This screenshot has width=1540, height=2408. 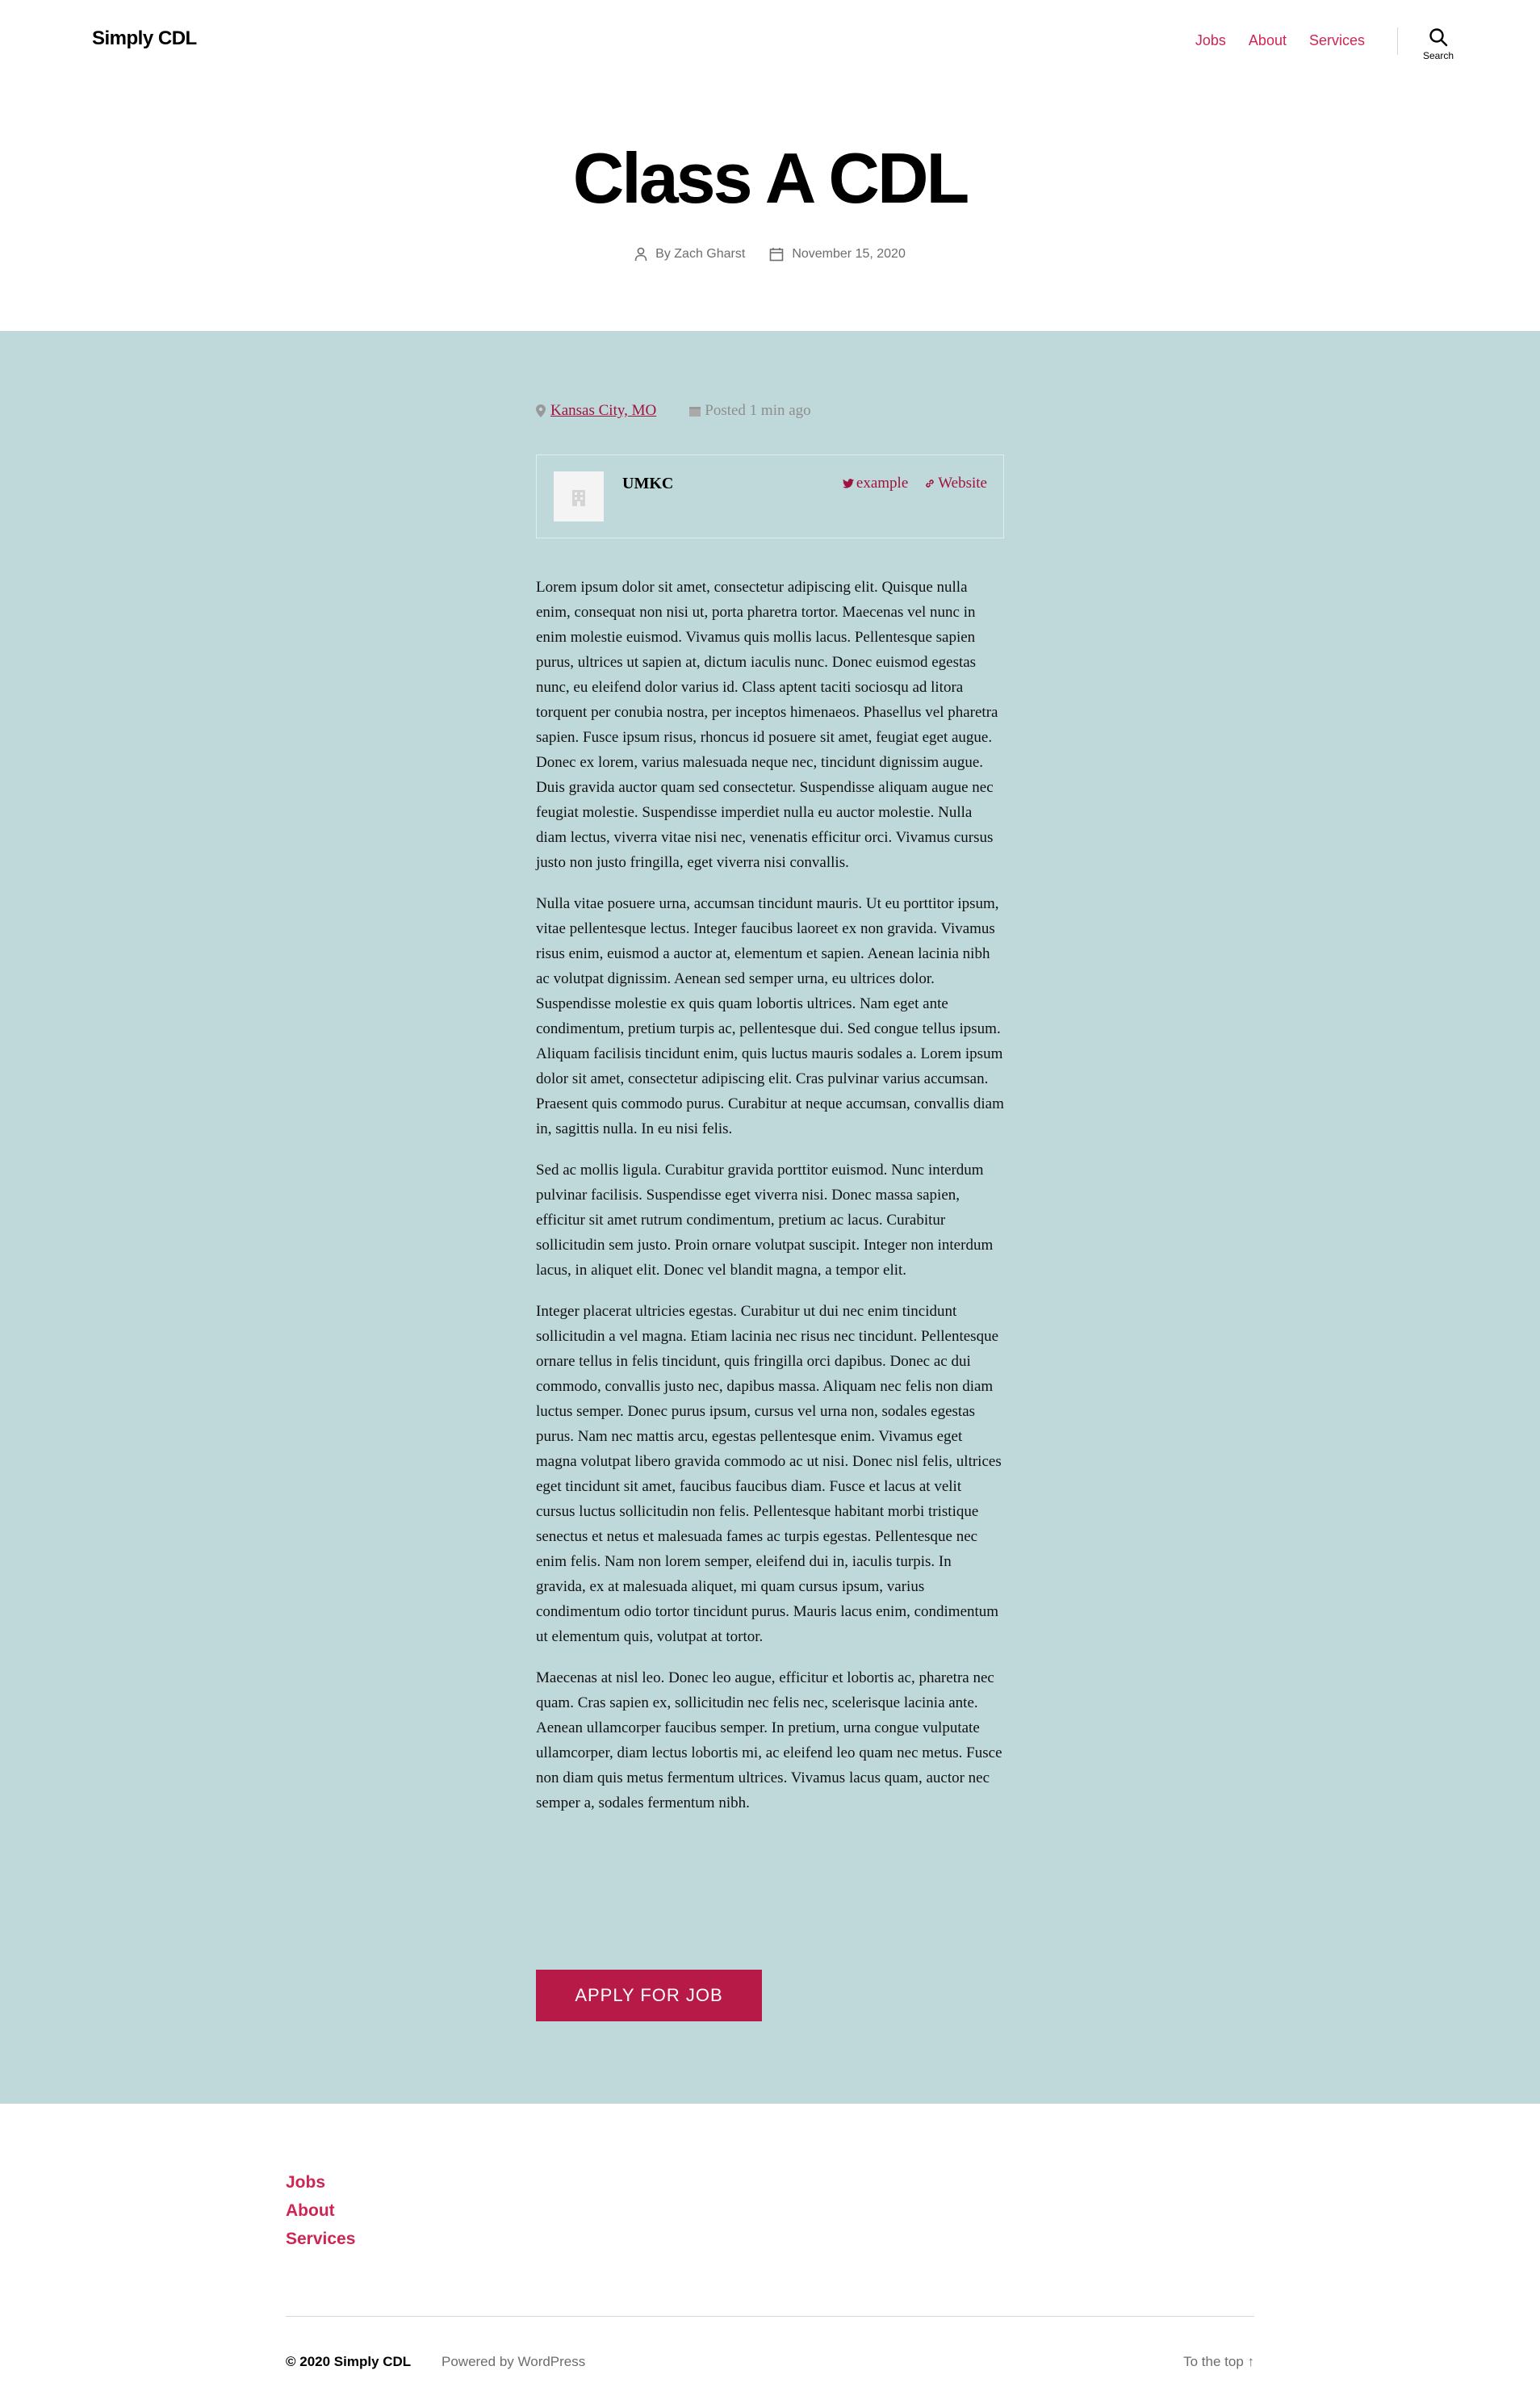 What do you see at coordinates (930, 484) in the screenshot?
I see `link-icon` at bounding box center [930, 484].